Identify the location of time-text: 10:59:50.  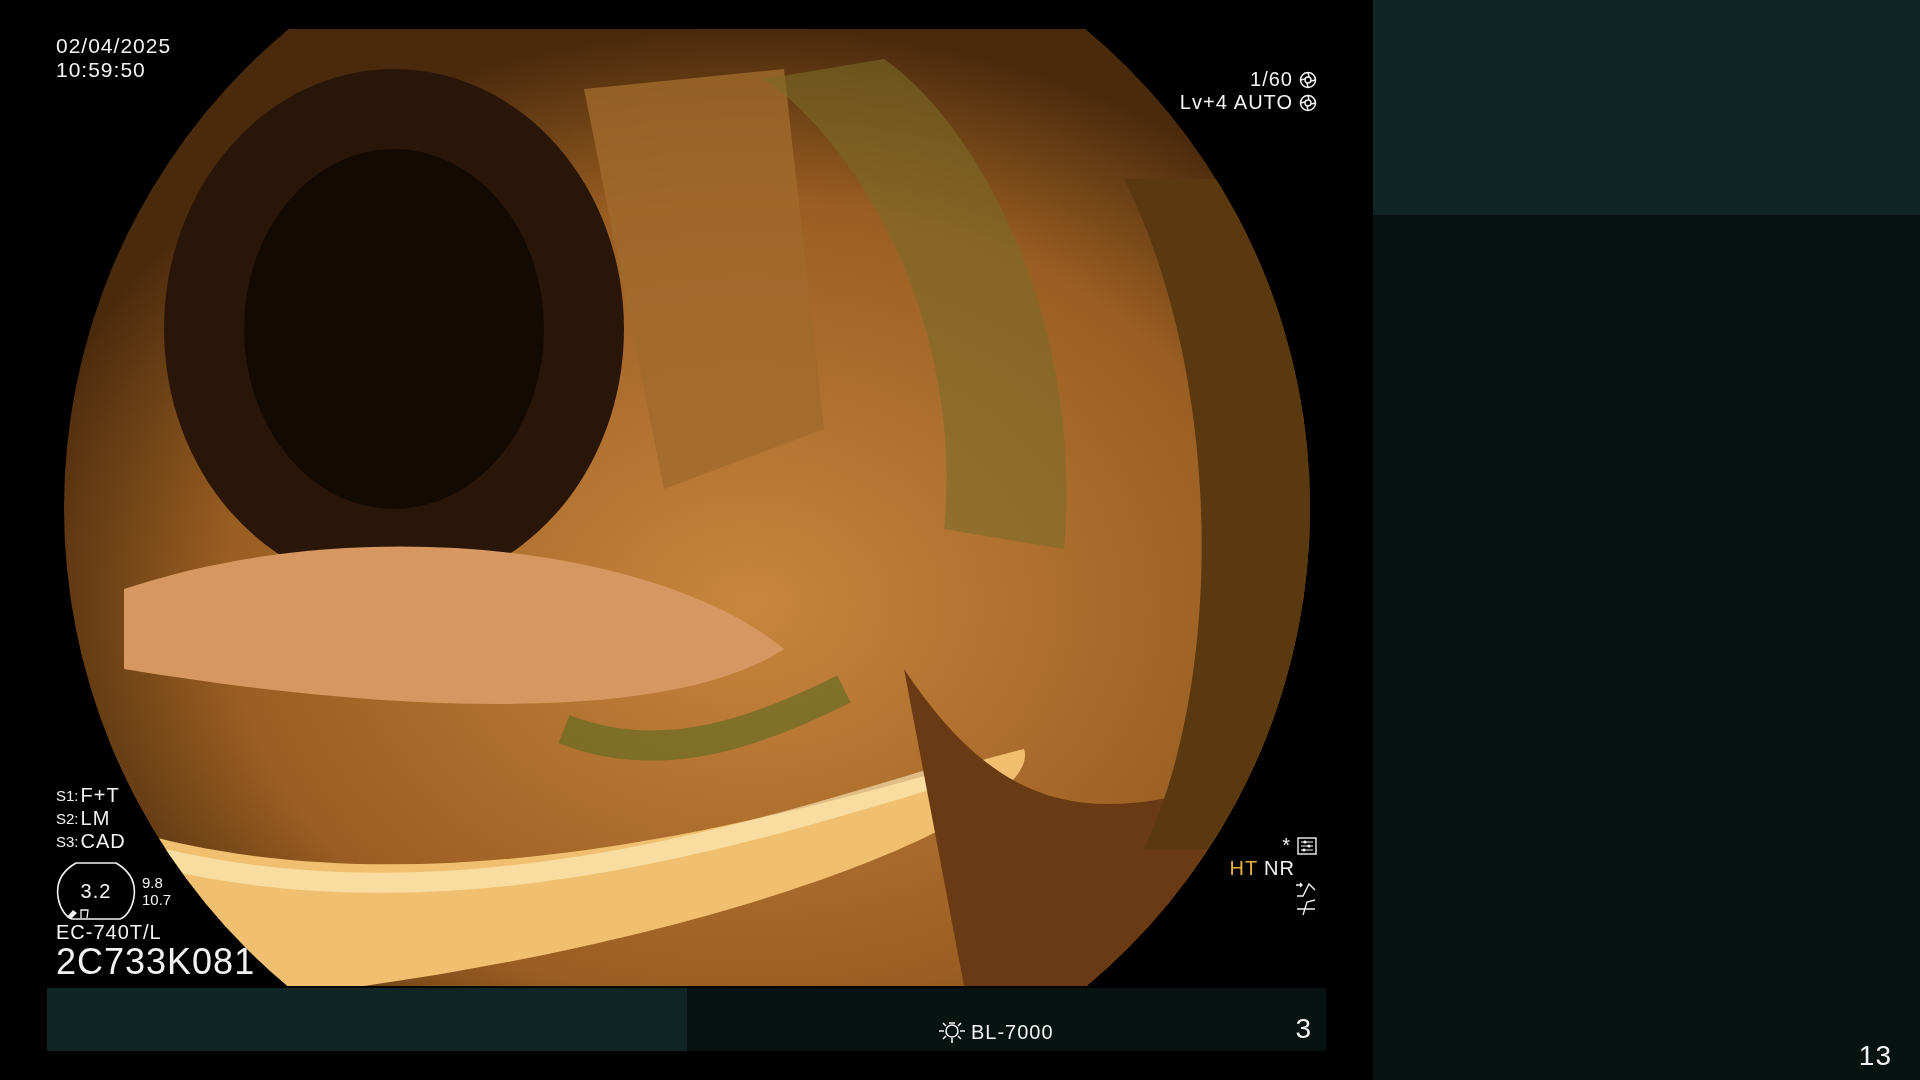
(101, 70).